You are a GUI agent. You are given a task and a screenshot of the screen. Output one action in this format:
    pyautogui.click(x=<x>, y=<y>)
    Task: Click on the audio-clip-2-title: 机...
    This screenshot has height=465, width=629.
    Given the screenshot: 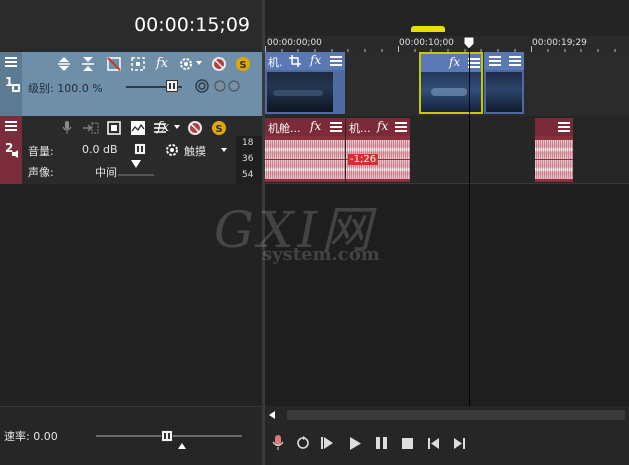 What is the action you would take?
    pyautogui.click(x=360, y=128)
    